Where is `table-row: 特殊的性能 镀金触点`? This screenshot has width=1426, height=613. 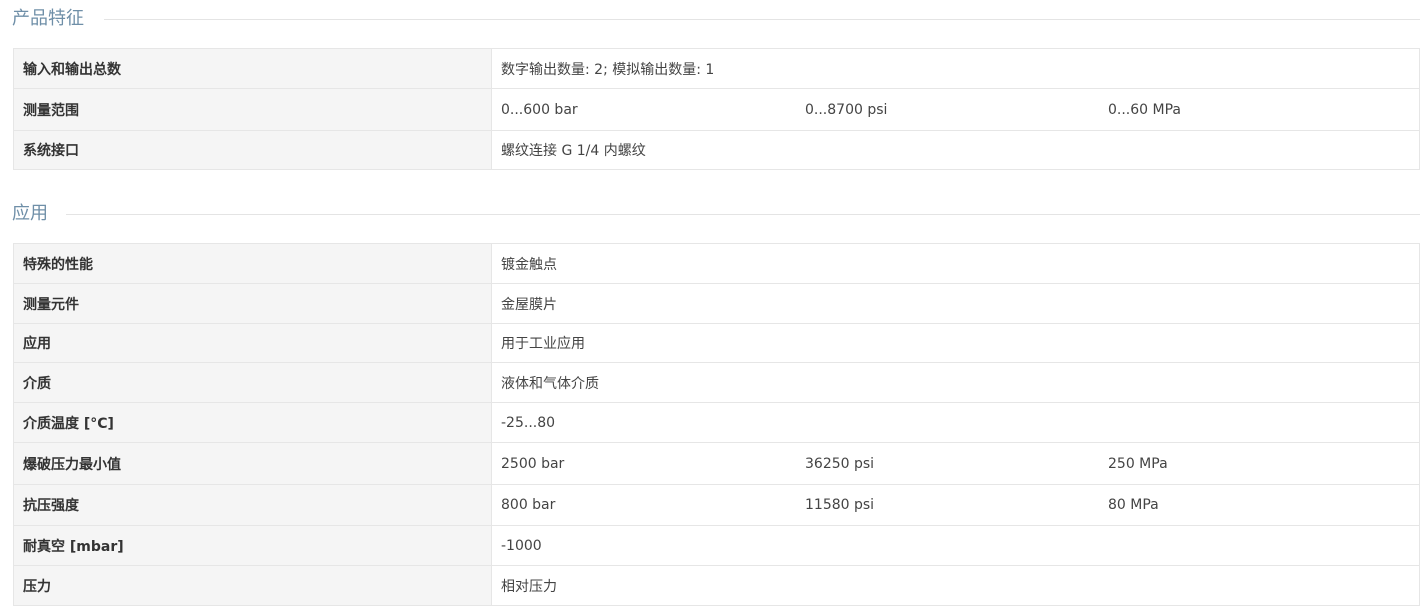
table-row: 特殊的性能 镀金触点 is located at coordinates (716, 263).